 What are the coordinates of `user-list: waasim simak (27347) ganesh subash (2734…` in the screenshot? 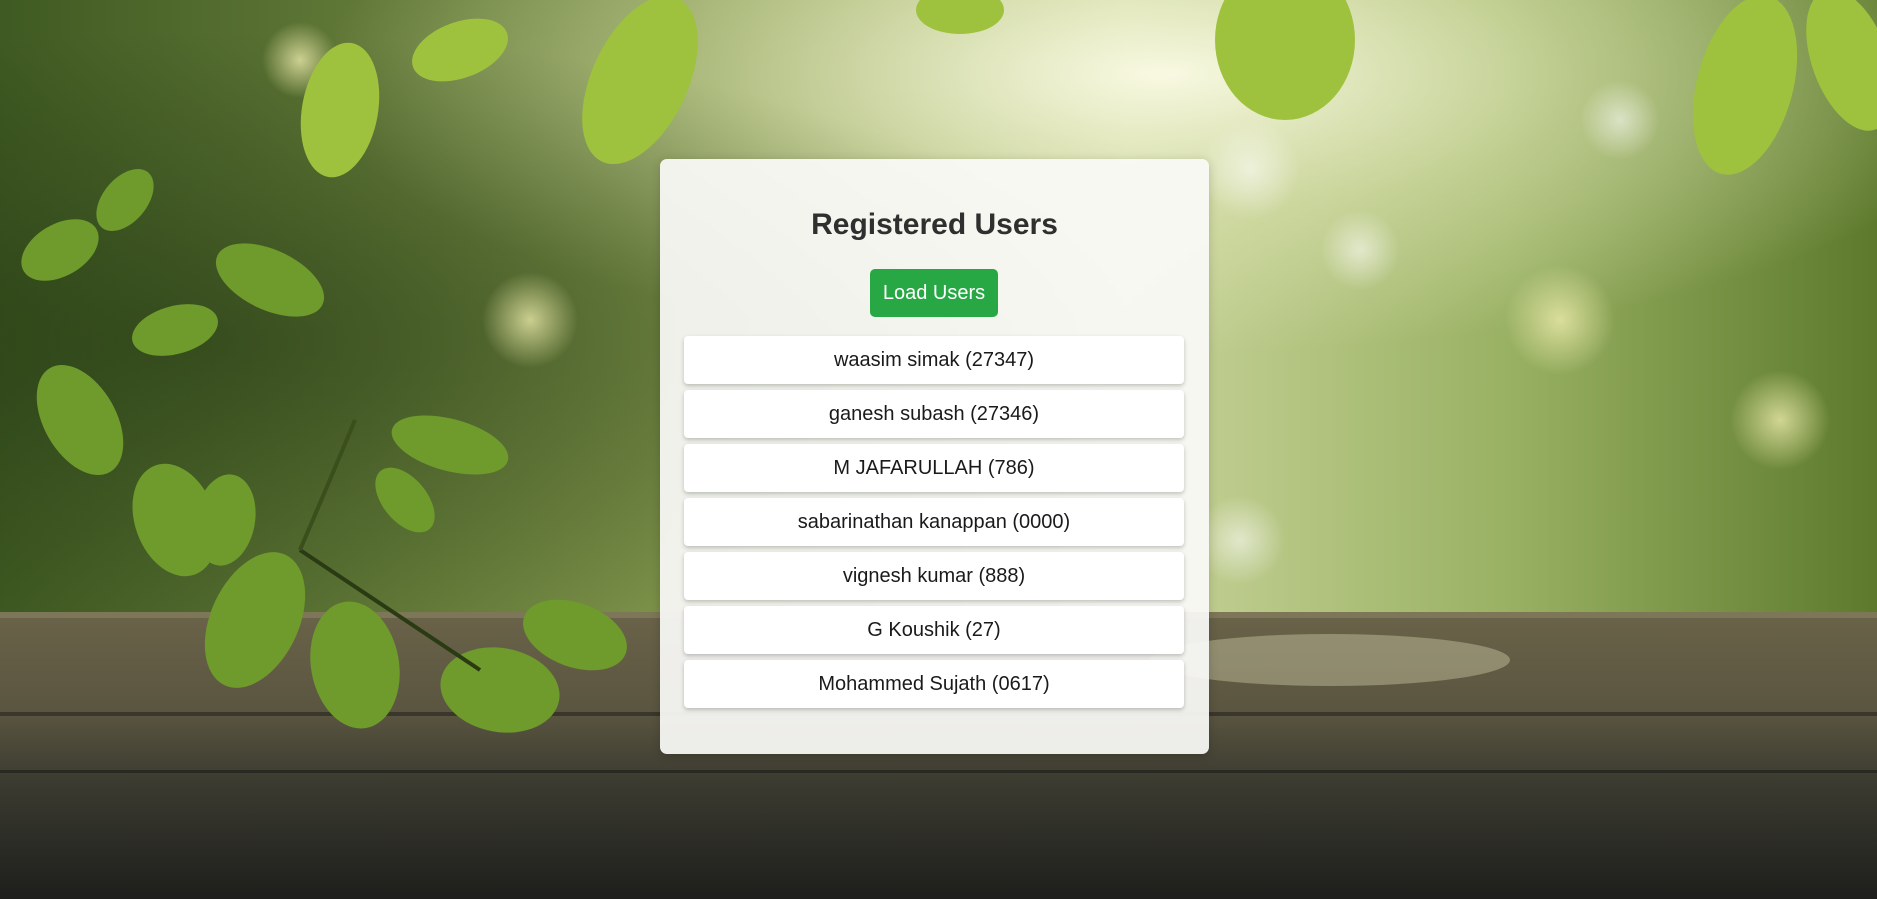 It's located at (934, 525).